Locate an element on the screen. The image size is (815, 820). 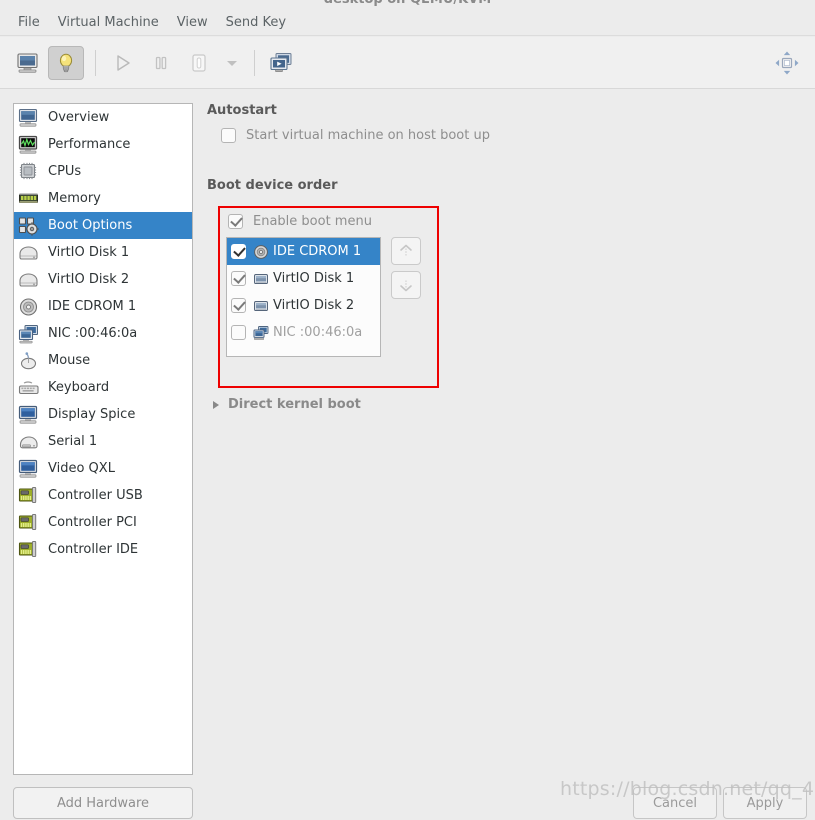
apply-button: Apply is located at coordinates (765, 803).